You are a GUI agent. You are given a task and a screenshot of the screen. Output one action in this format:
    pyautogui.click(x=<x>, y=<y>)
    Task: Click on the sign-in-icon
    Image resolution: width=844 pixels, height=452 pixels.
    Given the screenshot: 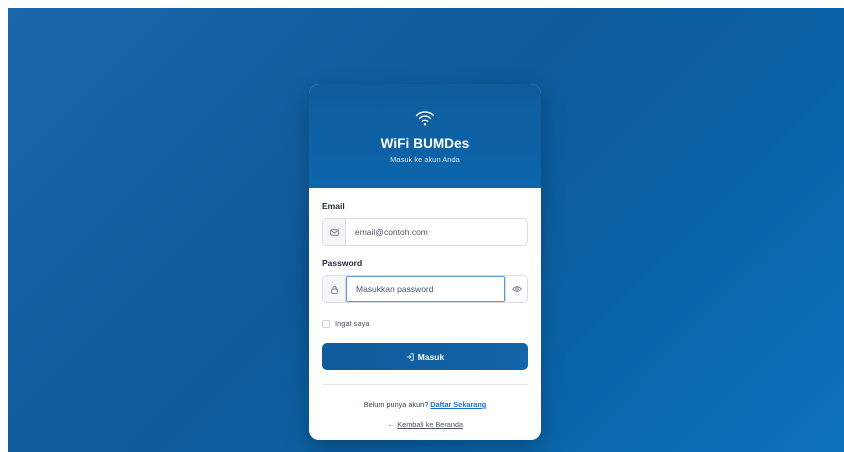 What is the action you would take?
    pyautogui.click(x=410, y=356)
    